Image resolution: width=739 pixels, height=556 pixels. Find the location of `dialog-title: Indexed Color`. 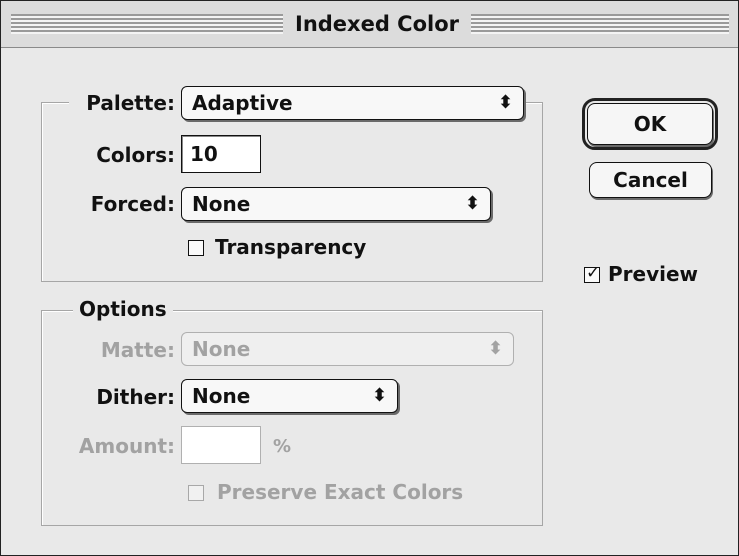

dialog-title: Indexed Color is located at coordinates (377, 24).